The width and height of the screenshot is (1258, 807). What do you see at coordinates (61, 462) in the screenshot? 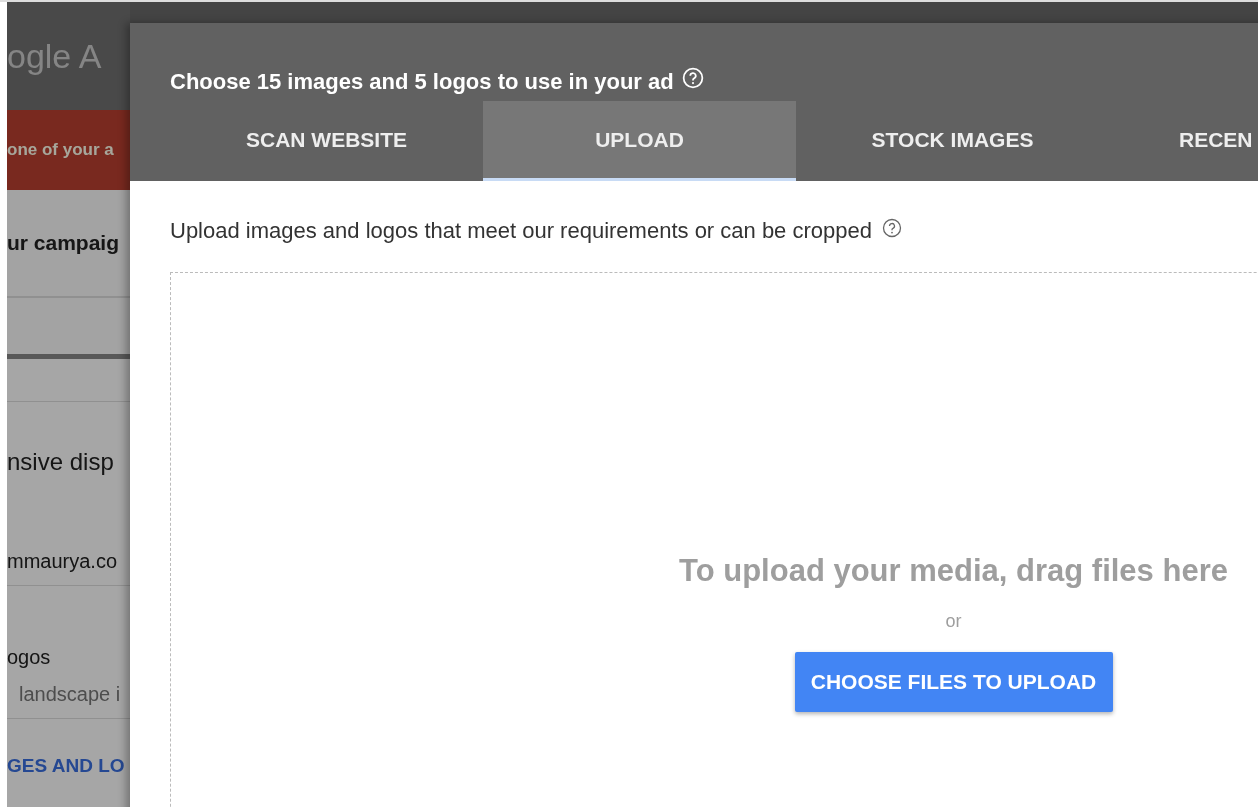
I see `ad-type-text: nsive disp` at bounding box center [61, 462].